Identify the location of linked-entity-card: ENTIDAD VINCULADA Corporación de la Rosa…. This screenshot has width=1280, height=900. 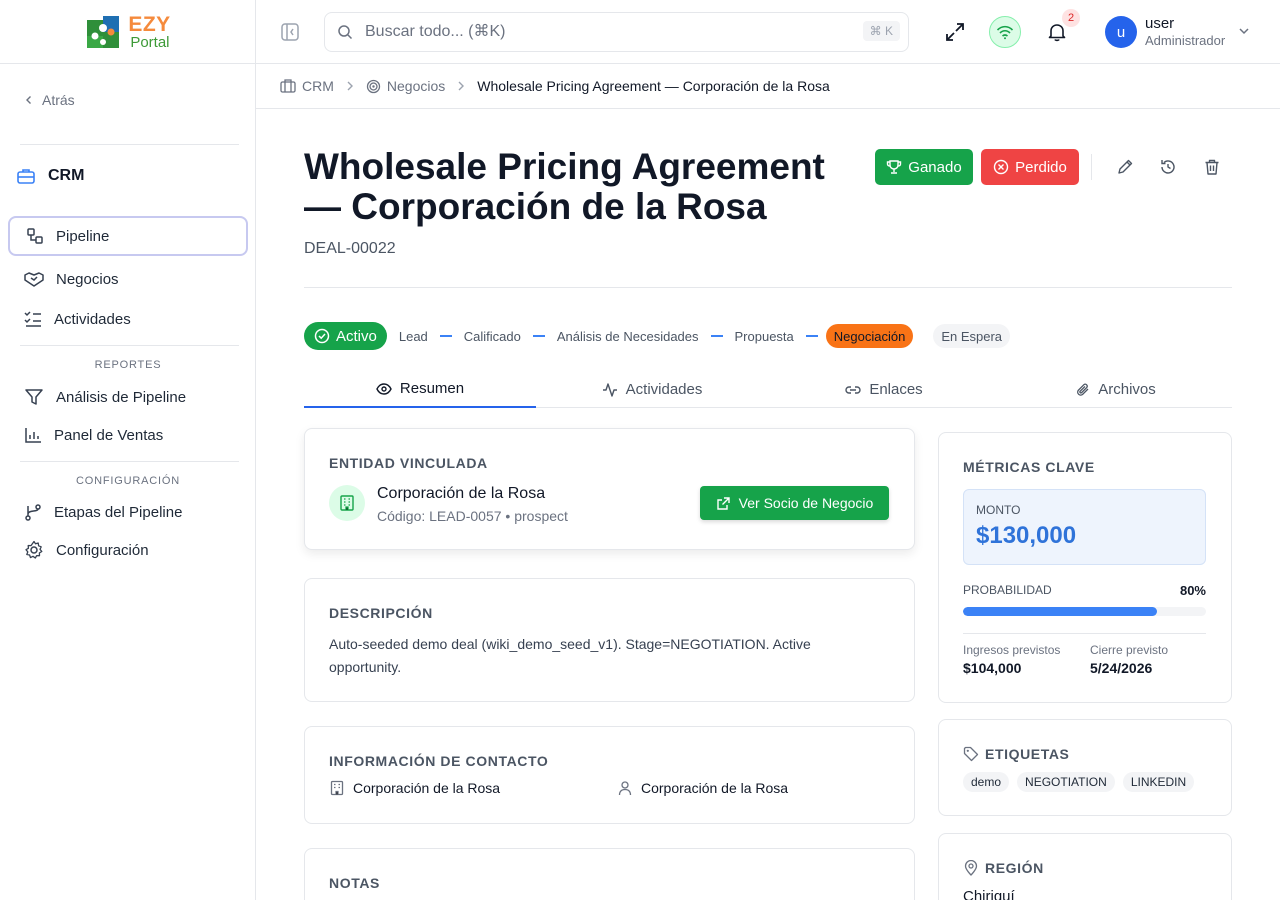
(609, 489).